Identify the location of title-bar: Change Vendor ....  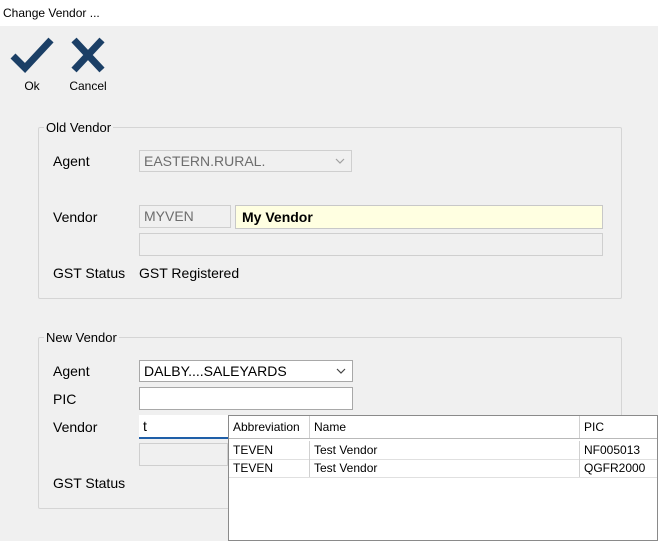
(329, 13).